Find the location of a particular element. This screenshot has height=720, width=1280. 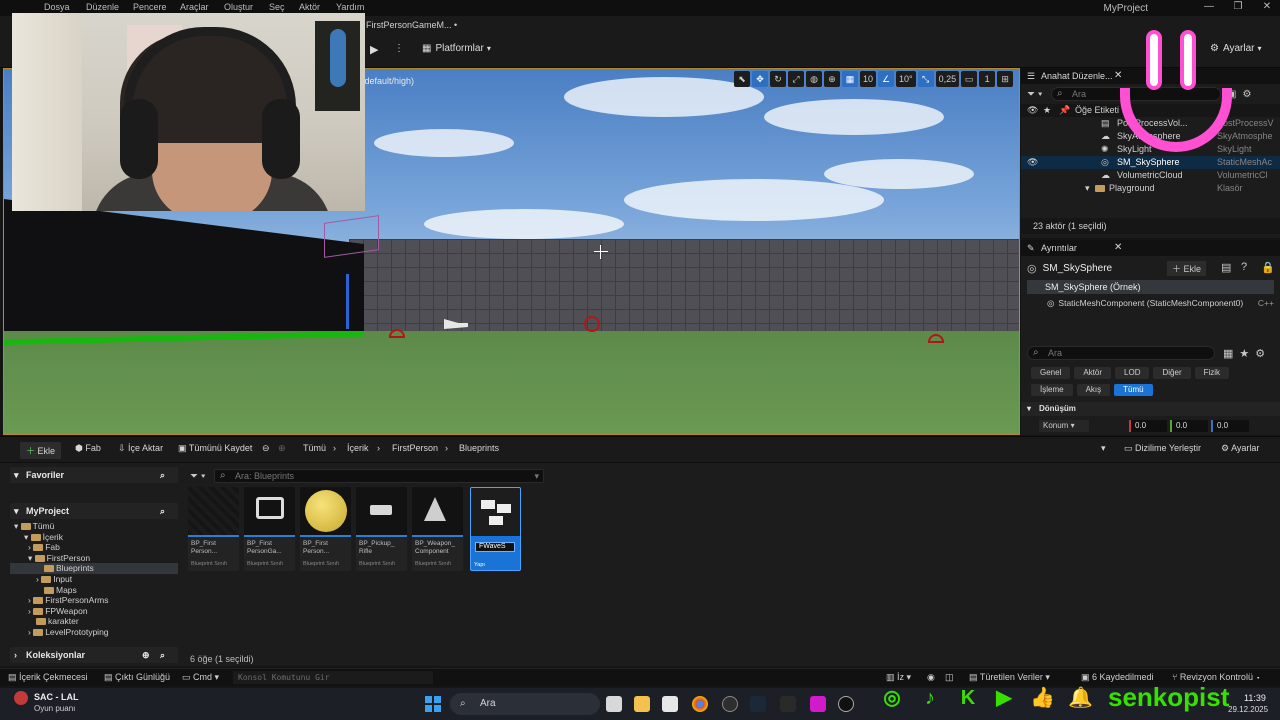

asset-tile: BP_First PersonGa... Blueprint Sınıfı is located at coordinates (269, 529).